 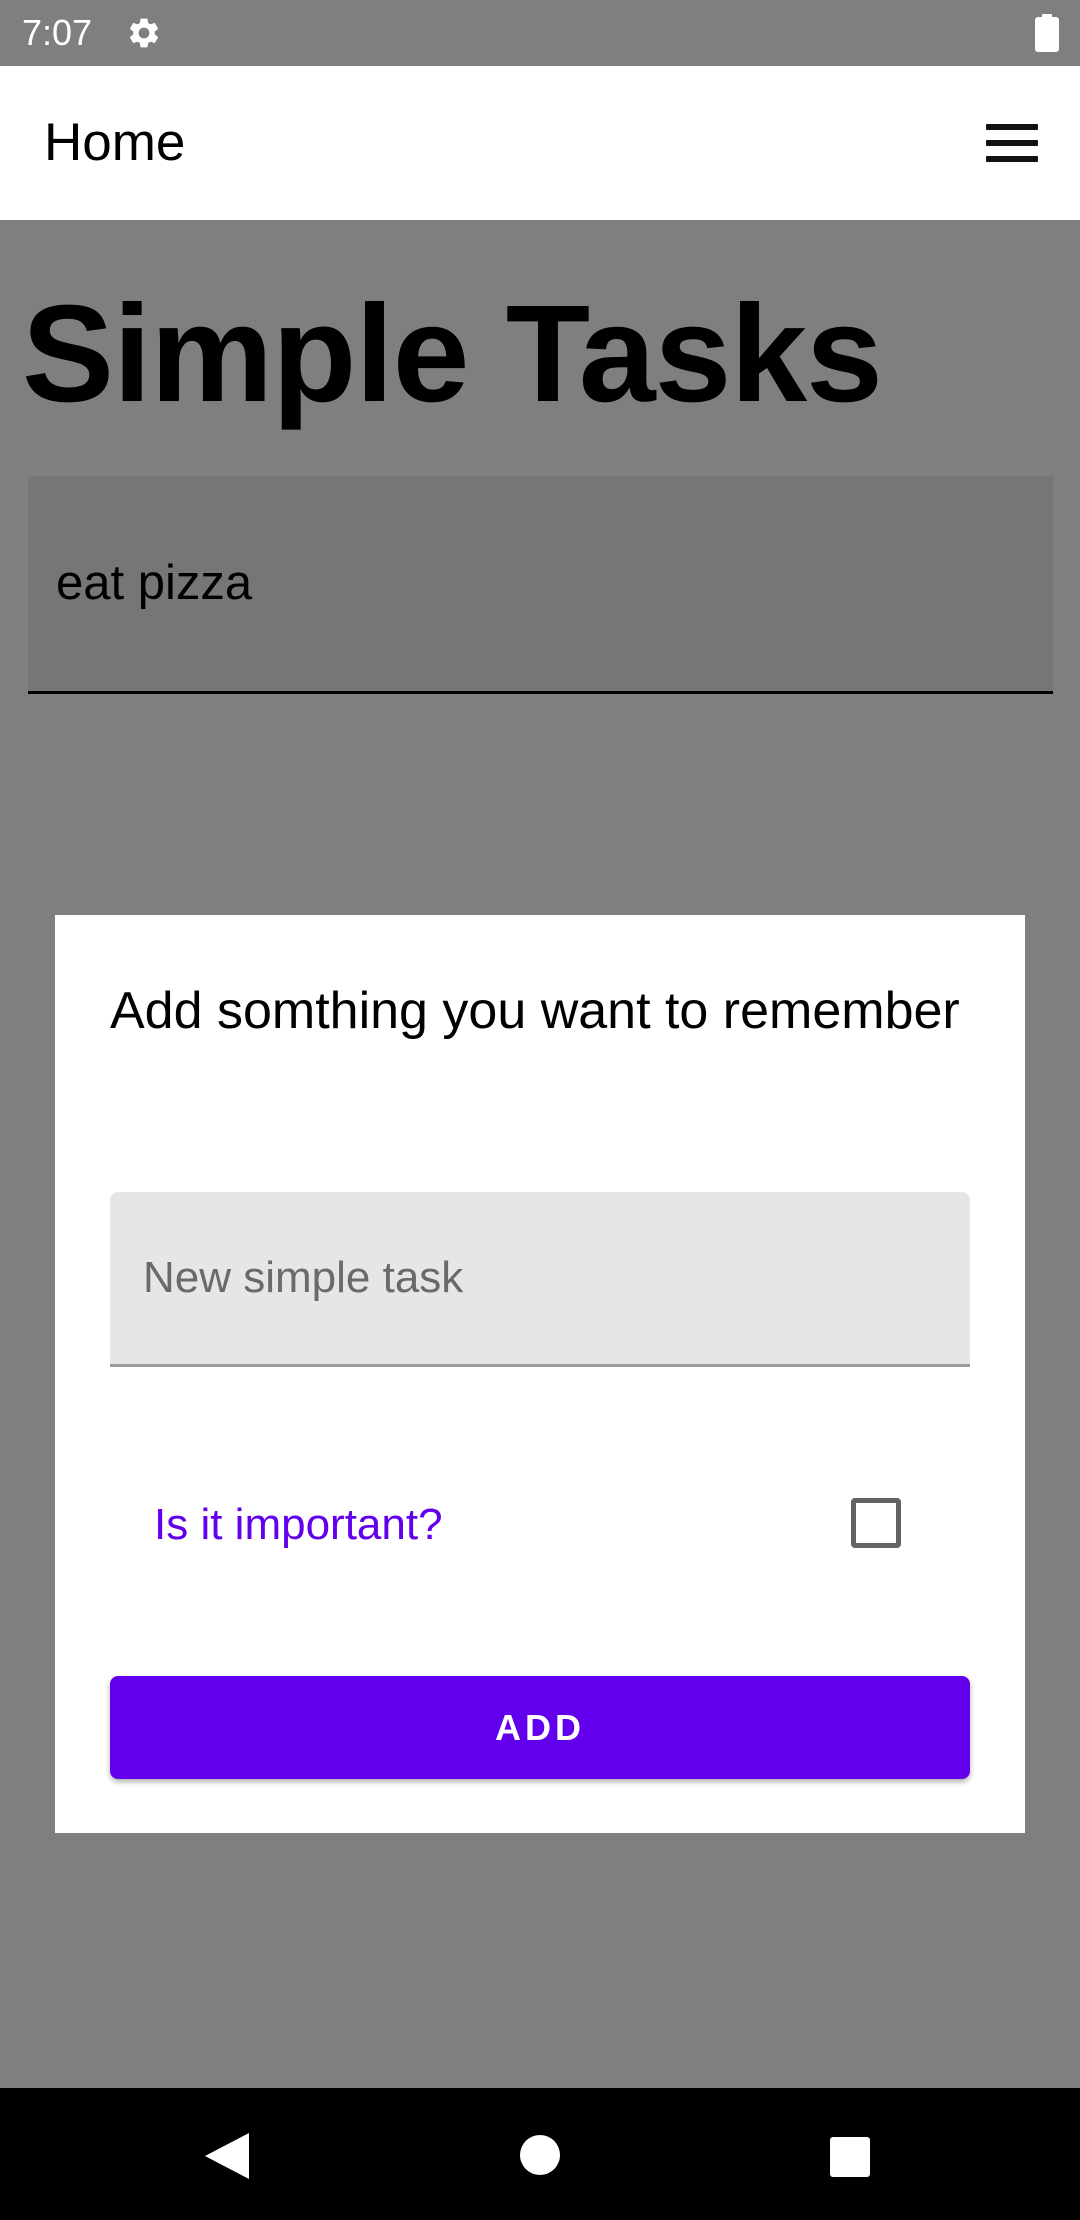 I want to click on app-bar: Home, so click(x=540, y=143).